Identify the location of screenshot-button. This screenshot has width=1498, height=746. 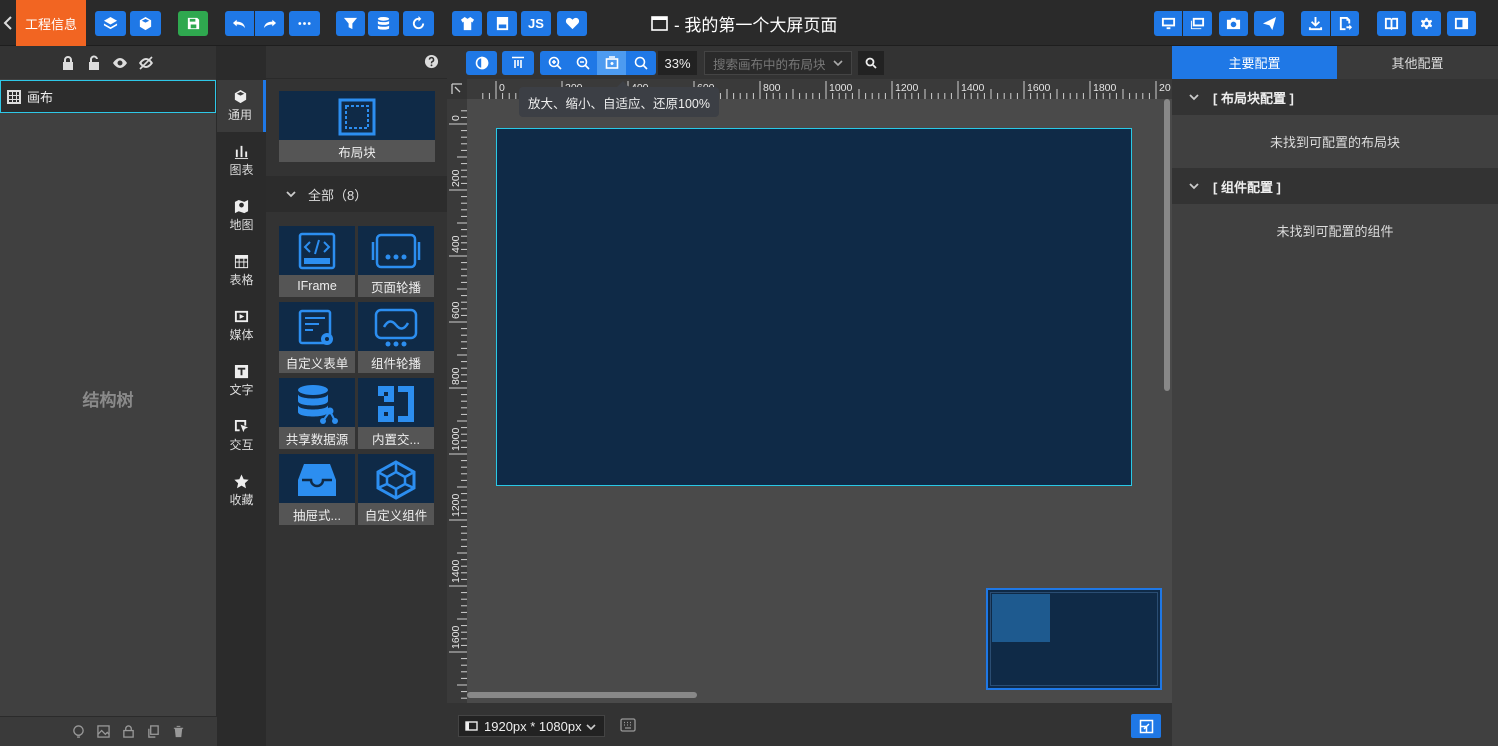
(1233, 23).